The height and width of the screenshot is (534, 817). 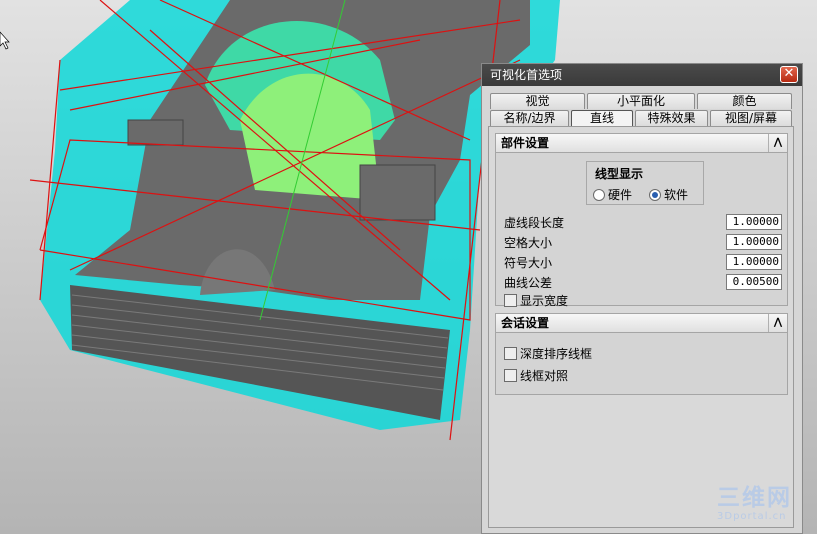 What do you see at coordinates (528, 283) in the screenshot?
I see `curve-tolerance-label: 曲线公差` at bounding box center [528, 283].